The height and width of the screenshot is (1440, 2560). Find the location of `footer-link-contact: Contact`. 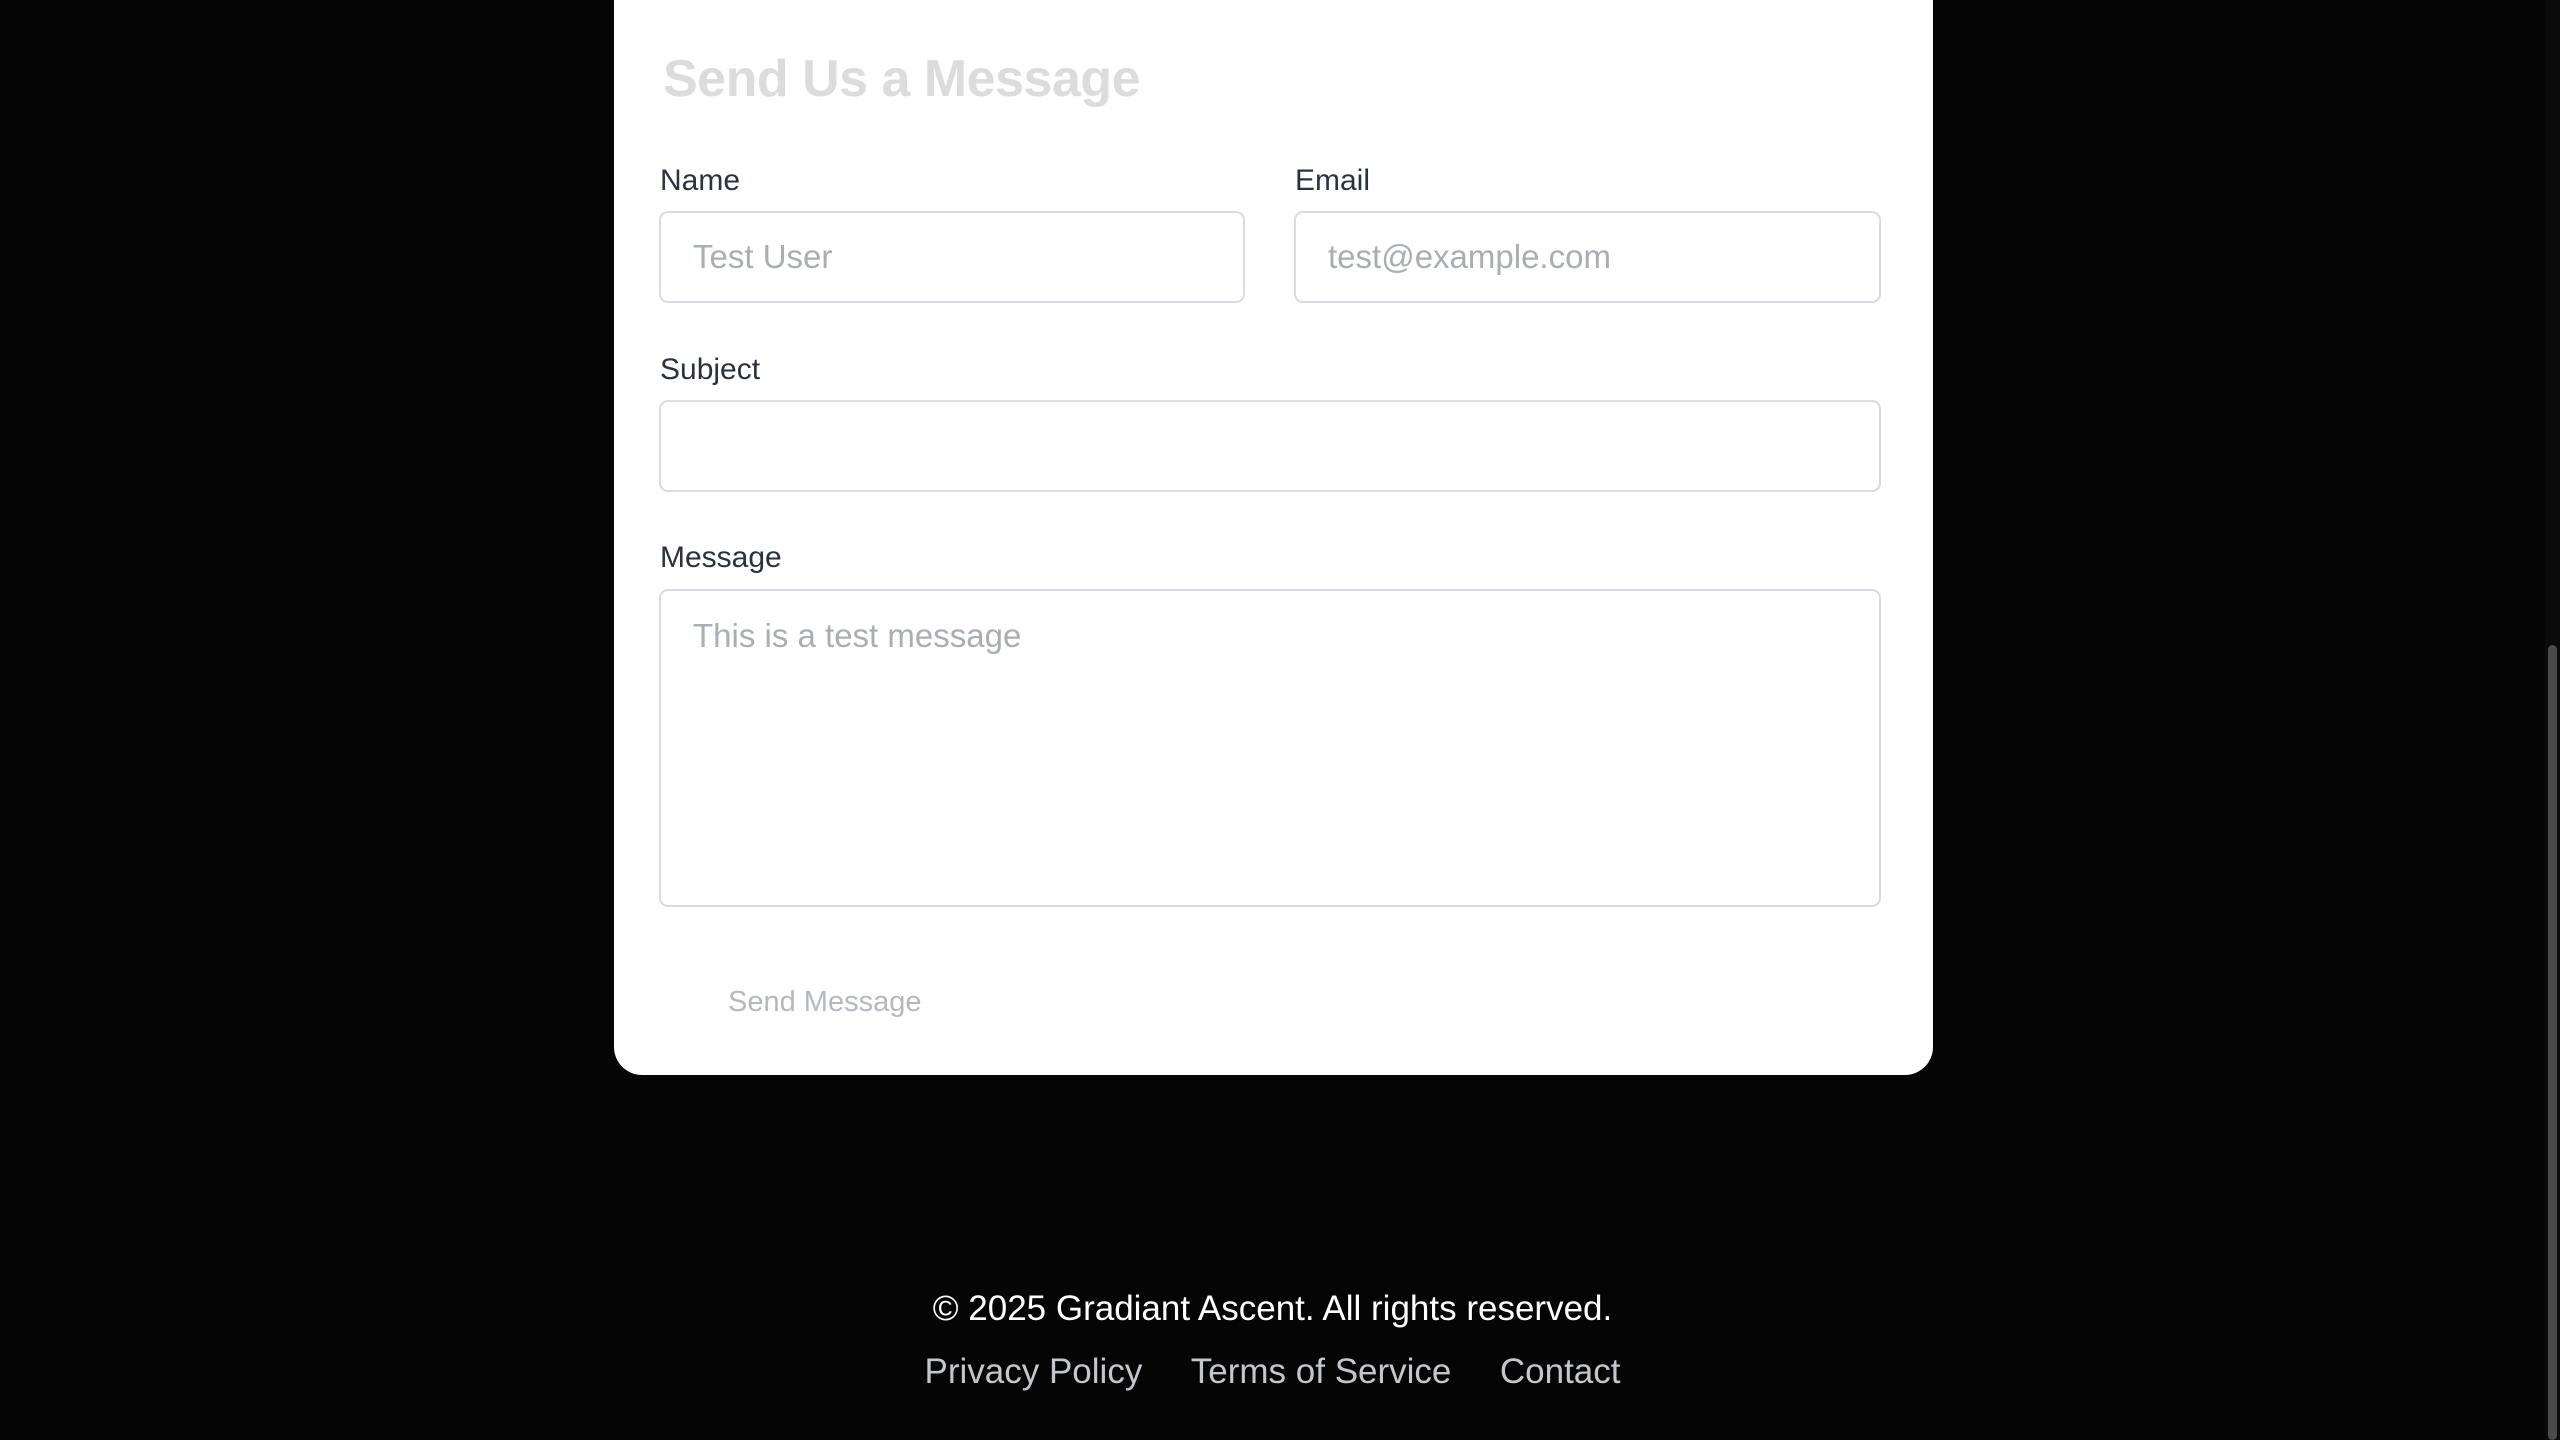

footer-link-contact: Contact is located at coordinates (1560, 1372).